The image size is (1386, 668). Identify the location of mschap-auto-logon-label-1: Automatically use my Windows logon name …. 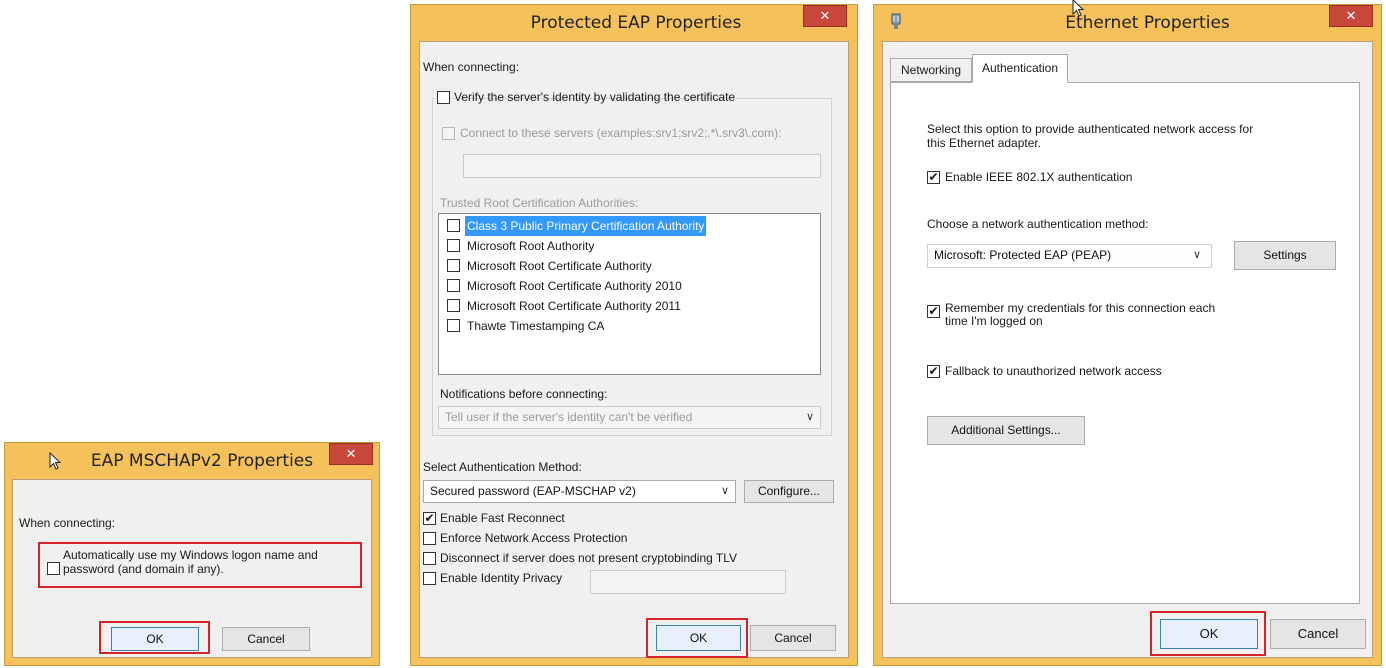
(190, 555).